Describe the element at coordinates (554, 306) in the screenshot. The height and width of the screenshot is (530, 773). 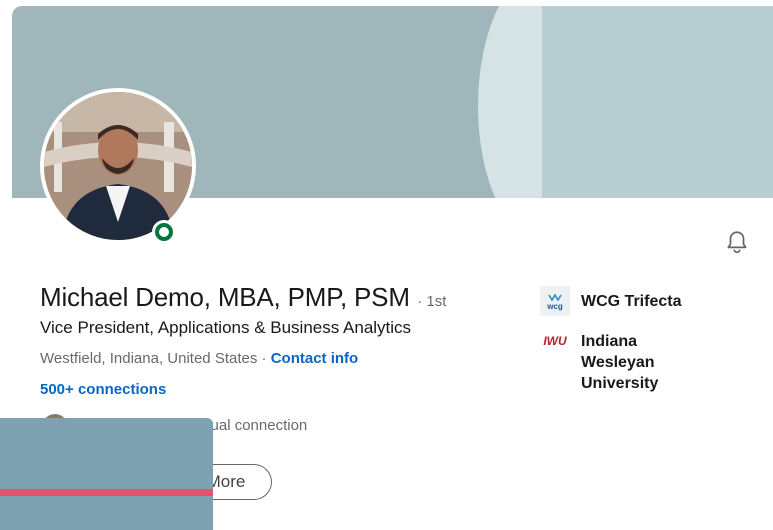
I see `wcg-logo-text: wcg` at that location.